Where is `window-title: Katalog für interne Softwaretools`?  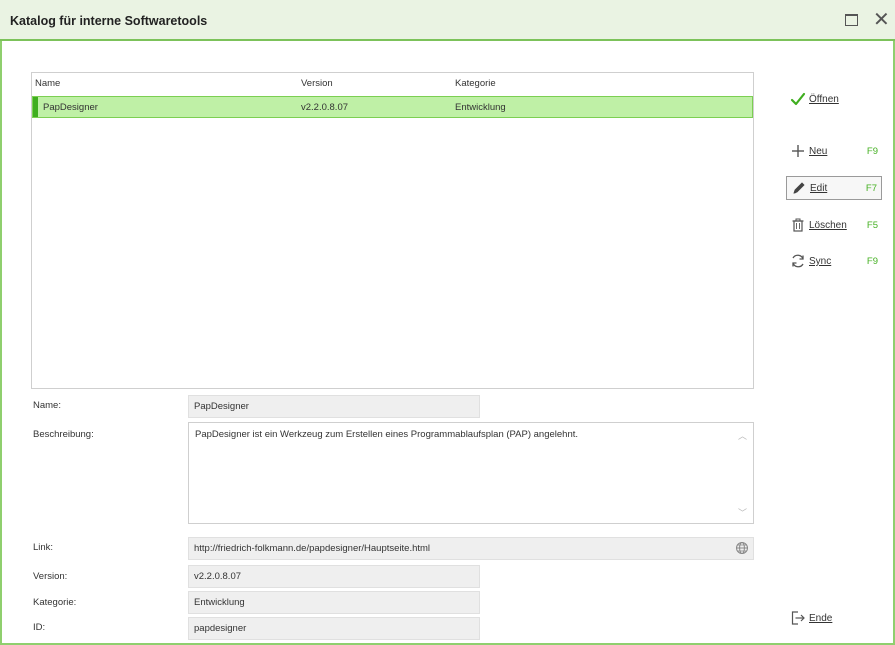
window-title: Katalog für interne Softwaretools is located at coordinates (109, 21).